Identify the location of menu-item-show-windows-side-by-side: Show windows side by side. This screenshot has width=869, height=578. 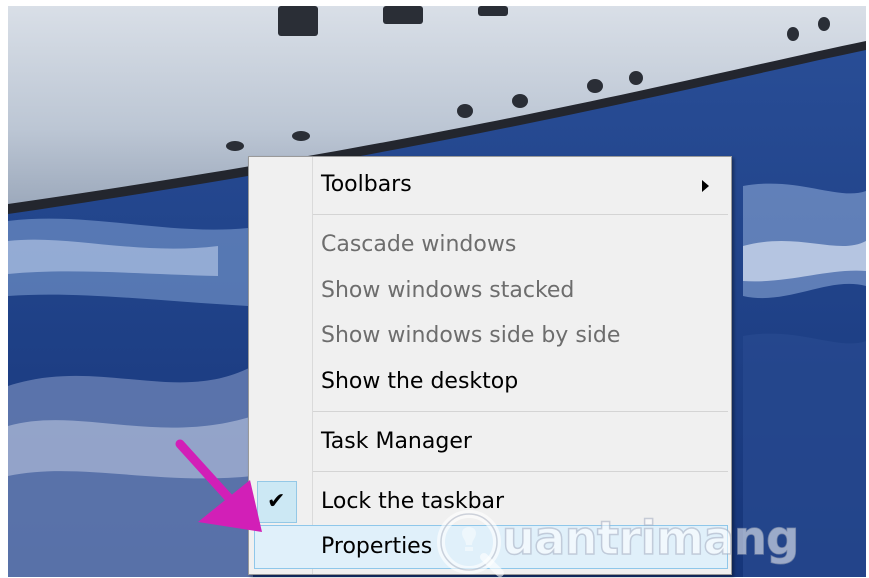
(490, 336).